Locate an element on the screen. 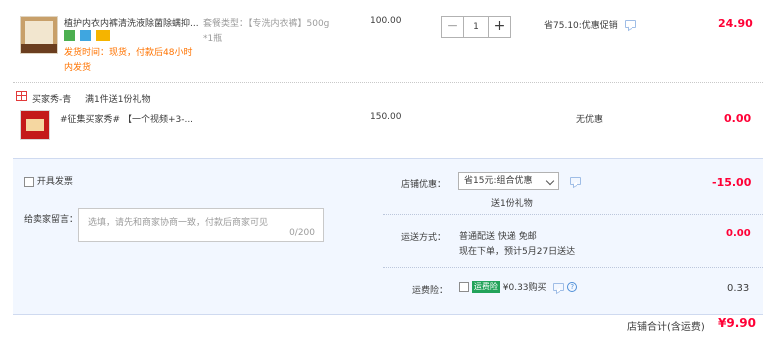  chevron-down-icon is located at coordinates (550, 181).